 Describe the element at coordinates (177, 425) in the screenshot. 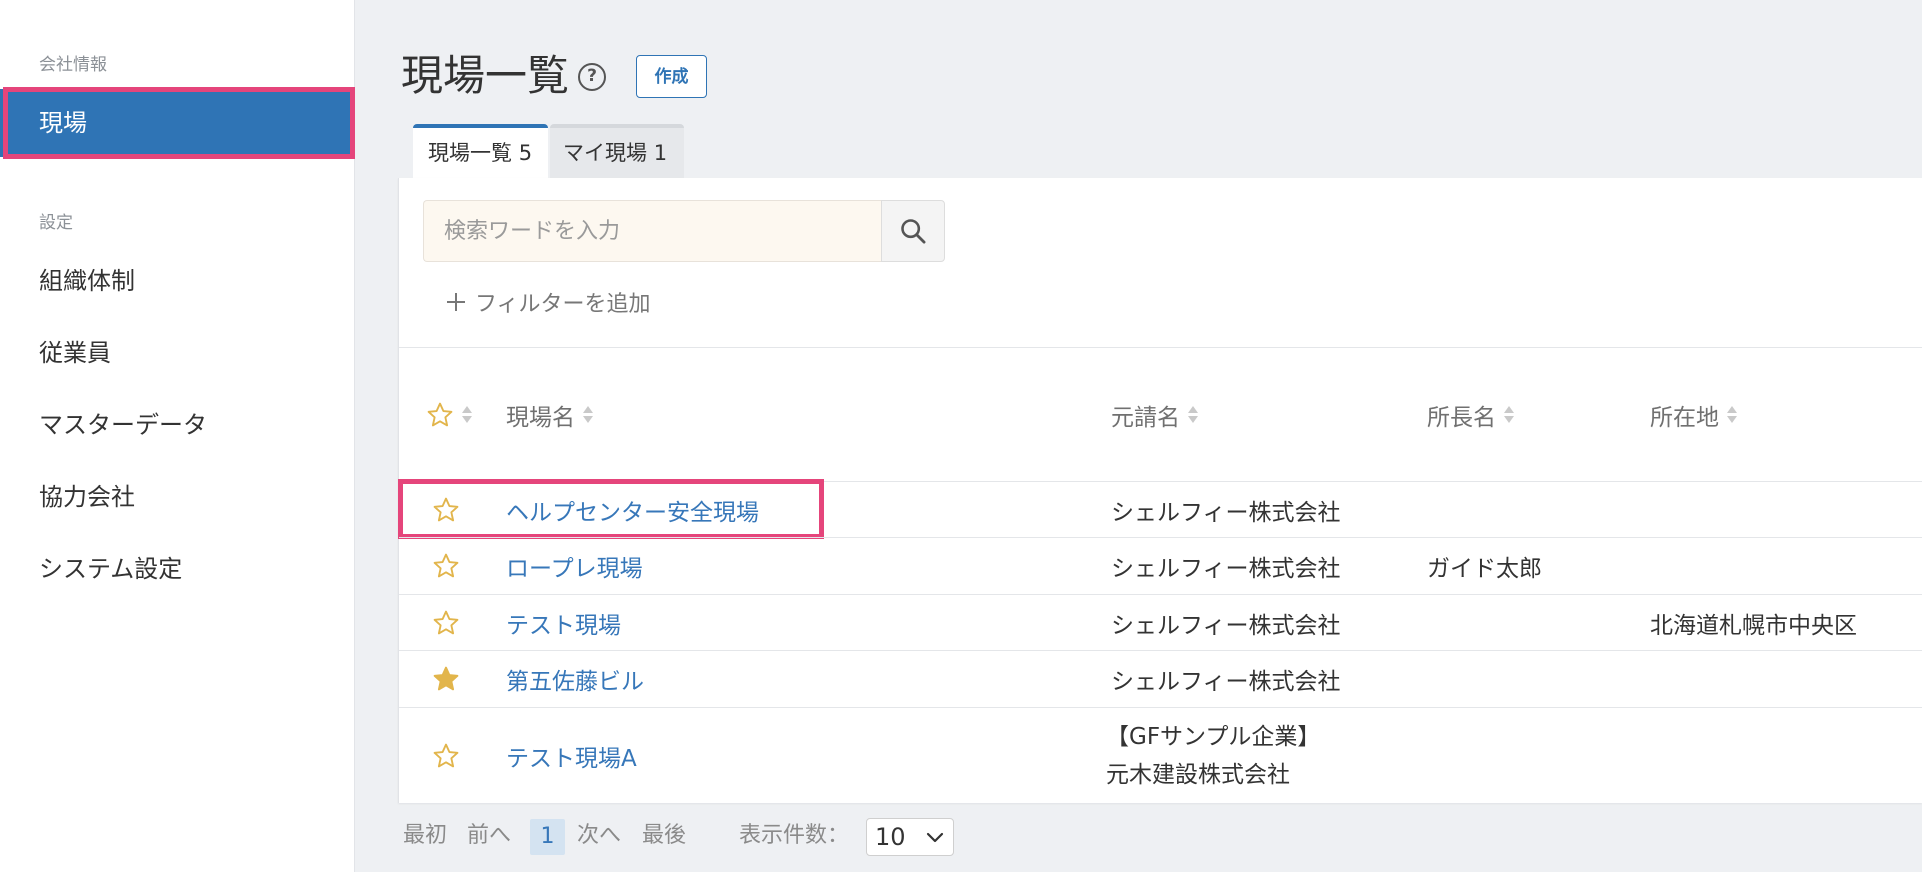

I see `sidebar-item-master-data: マスターデータ` at that location.